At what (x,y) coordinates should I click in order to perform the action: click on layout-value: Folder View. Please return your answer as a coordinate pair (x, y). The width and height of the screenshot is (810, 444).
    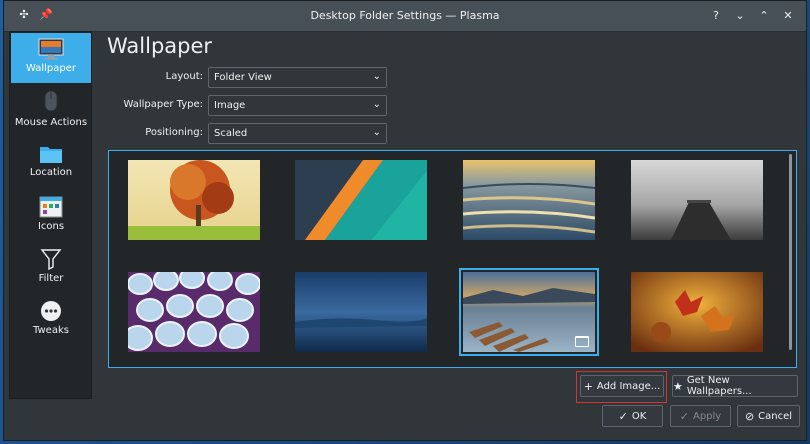
    Looking at the image, I should click on (243, 77).